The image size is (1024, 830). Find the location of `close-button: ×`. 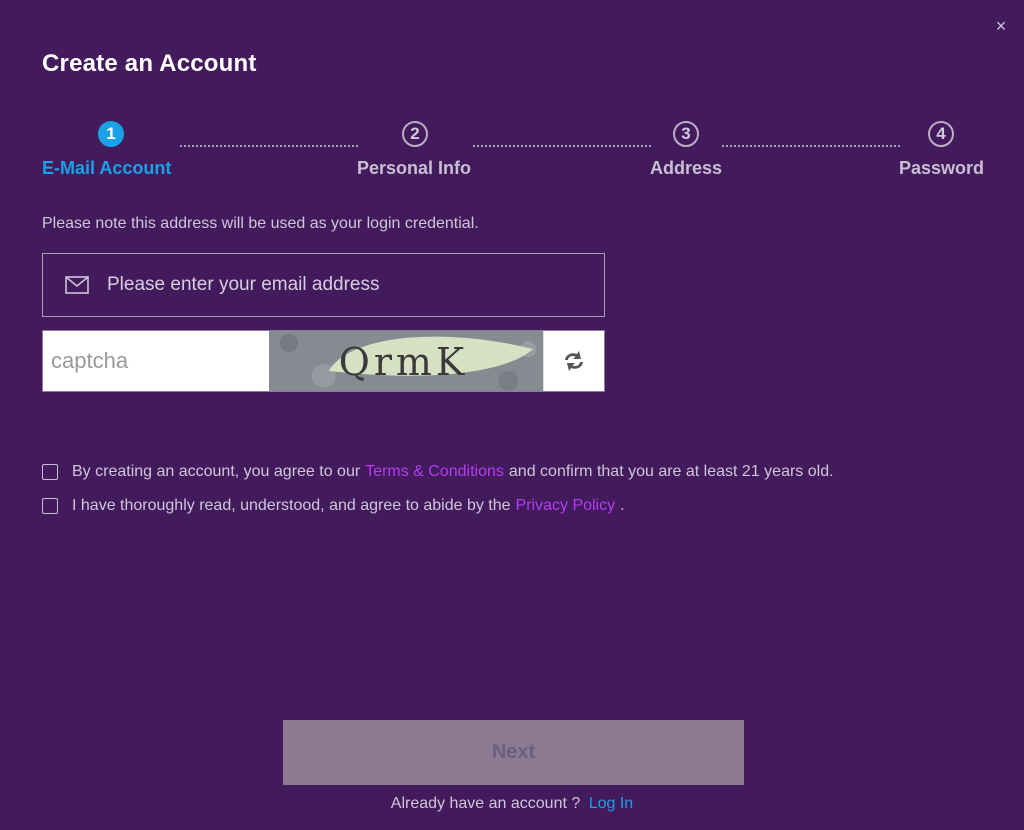

close-button: × is located at coordinates (1001, 26).